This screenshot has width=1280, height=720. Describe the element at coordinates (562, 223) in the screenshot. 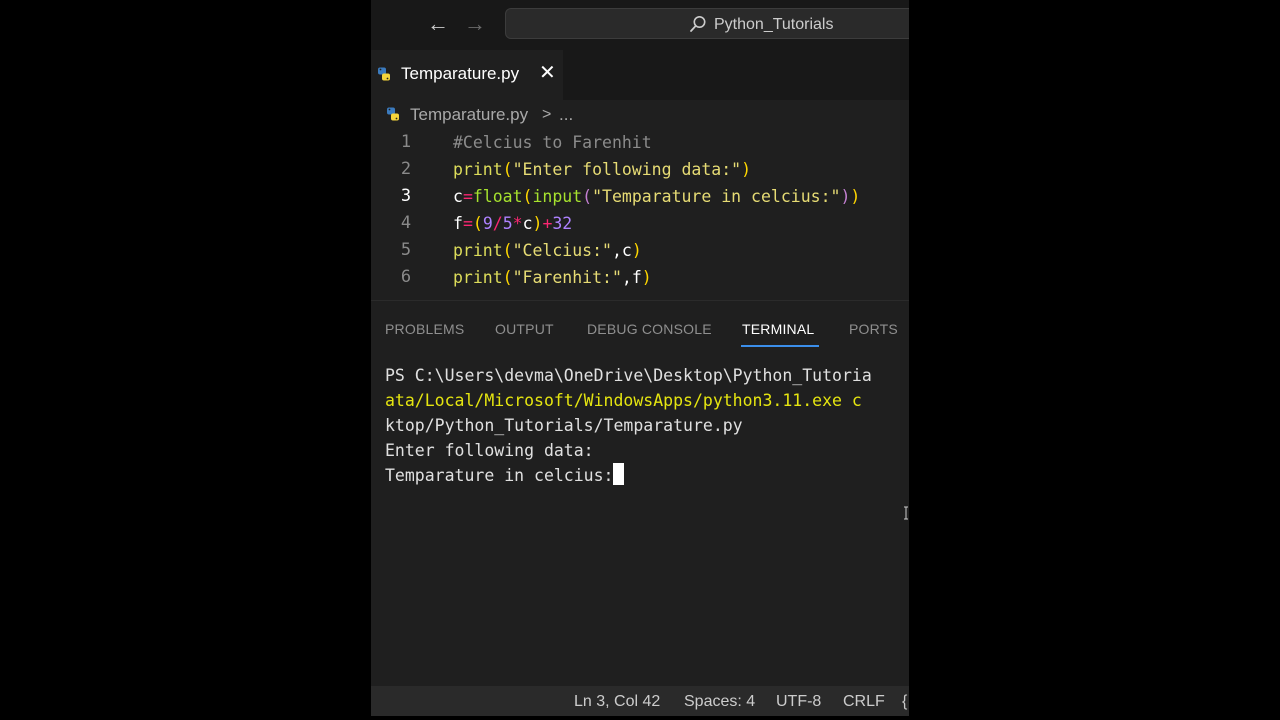

I see `code-token: 32` at that location.